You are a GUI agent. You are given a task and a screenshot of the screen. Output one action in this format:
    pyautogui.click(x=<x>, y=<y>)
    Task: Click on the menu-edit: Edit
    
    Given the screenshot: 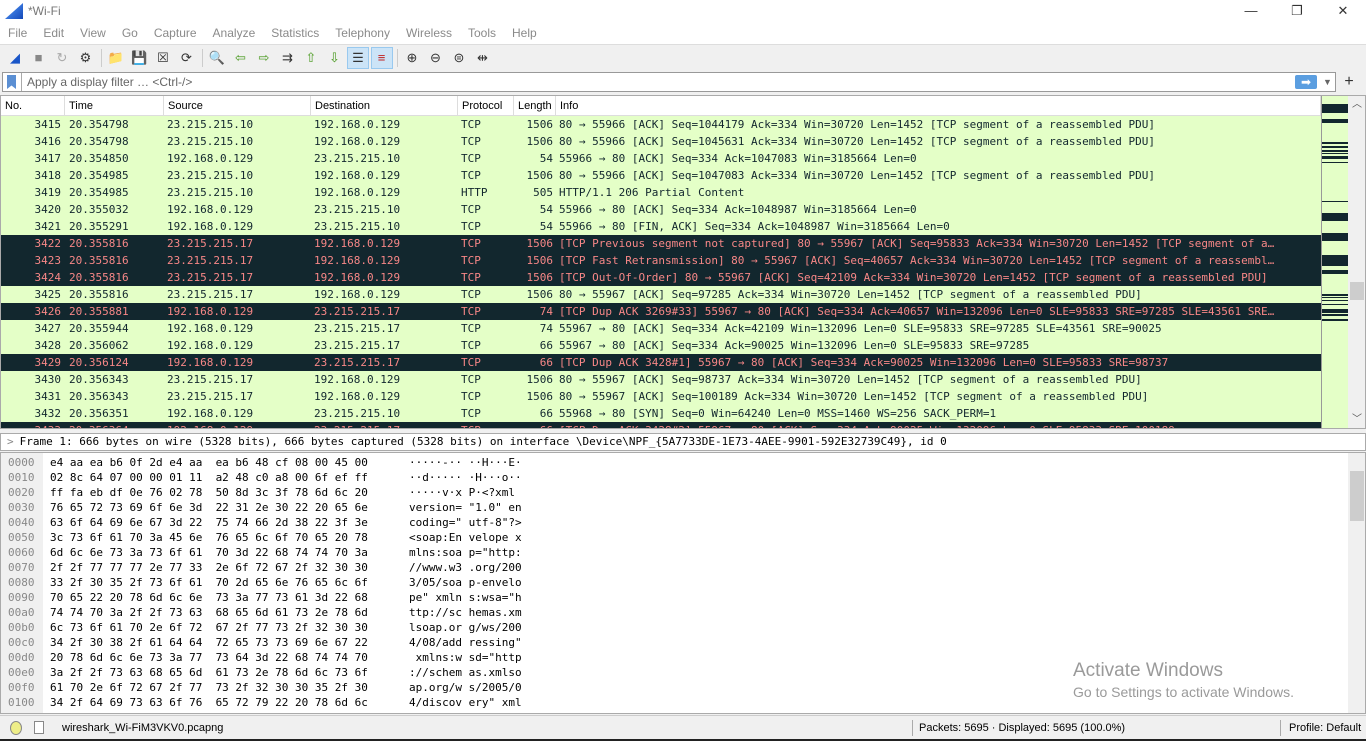 What is the action you would take?
    pyautogui.click(x=53, y=33)
    